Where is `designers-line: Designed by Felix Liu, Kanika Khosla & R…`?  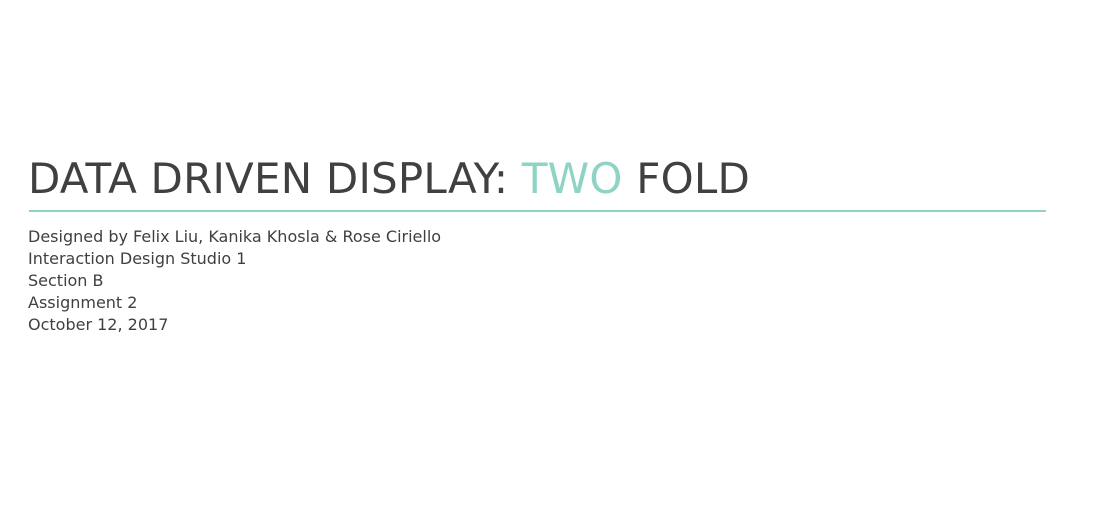 designers-line: Designed by Felix Liu, Kanika Khosla & R… is located at coordinates (235, 236).